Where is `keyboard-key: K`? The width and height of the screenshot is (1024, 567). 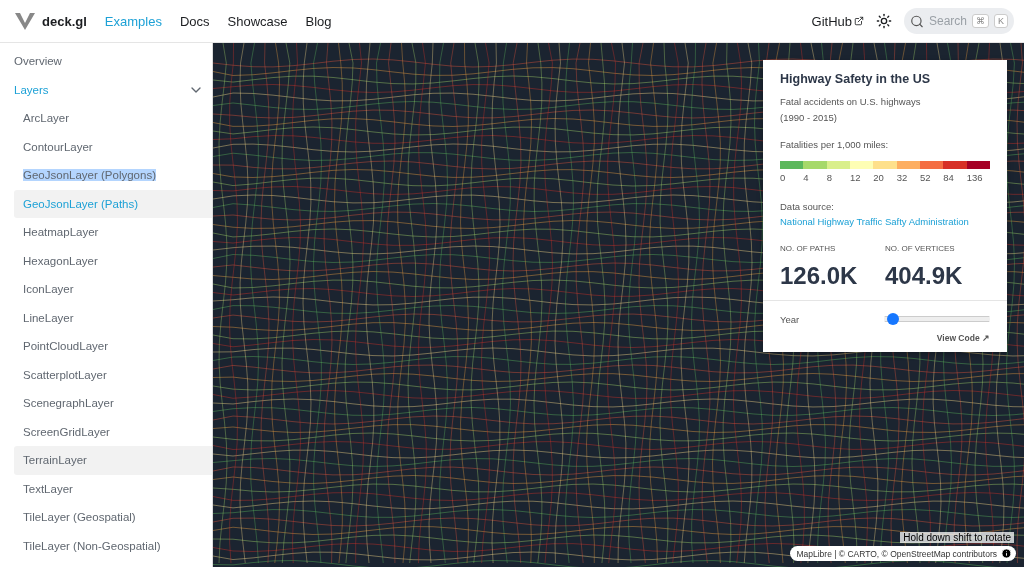 keyboard-key: K is located at coordinates (1001, 21).